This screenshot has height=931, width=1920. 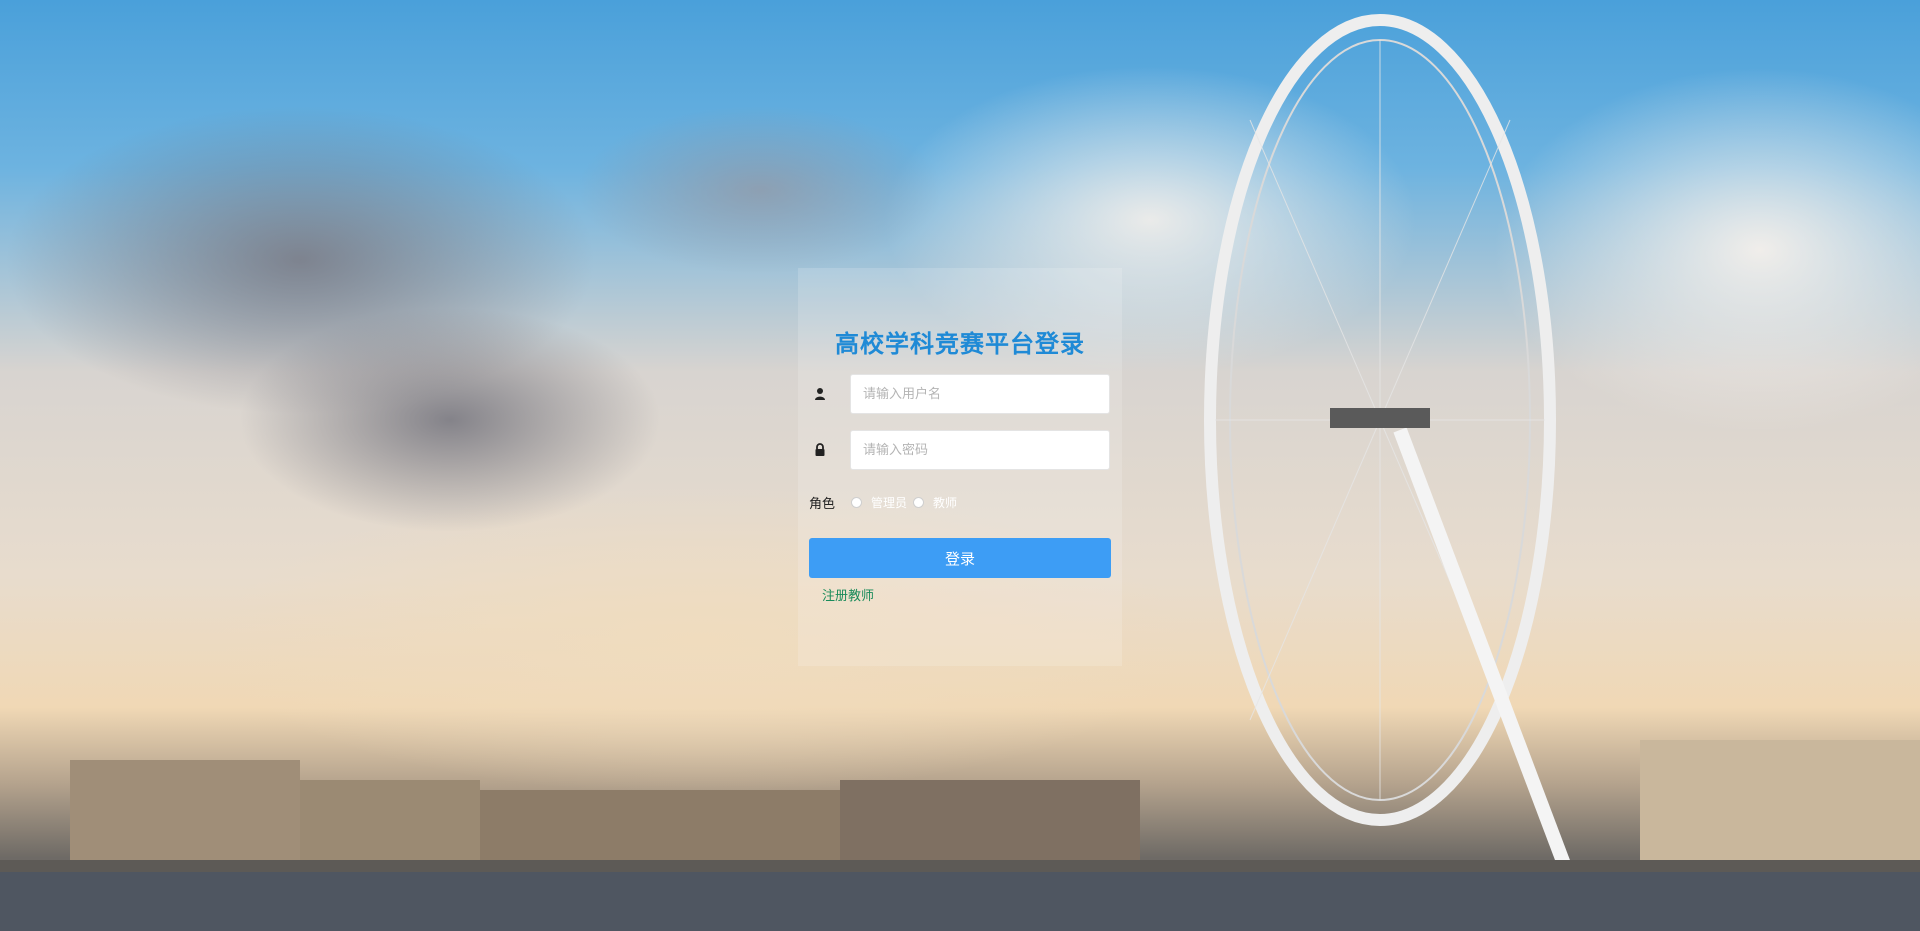 I want to click on lock-icon, so click(x=820, y=450).